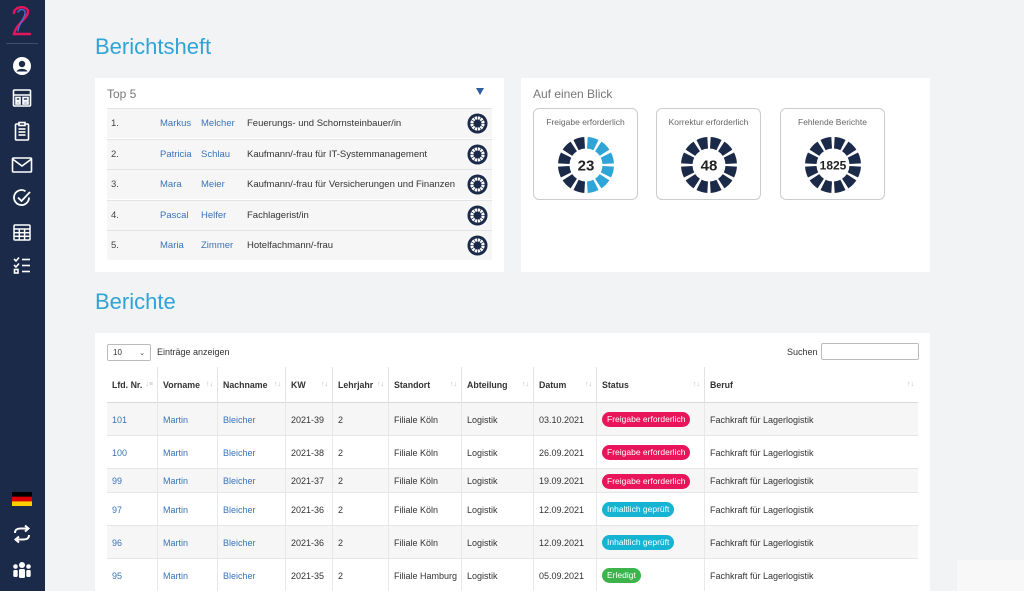  What do you see at coordinates (308, 385) in the screenshot?
I see `col-kw-header: KW ↑↓` at bounding box center [308, 385].